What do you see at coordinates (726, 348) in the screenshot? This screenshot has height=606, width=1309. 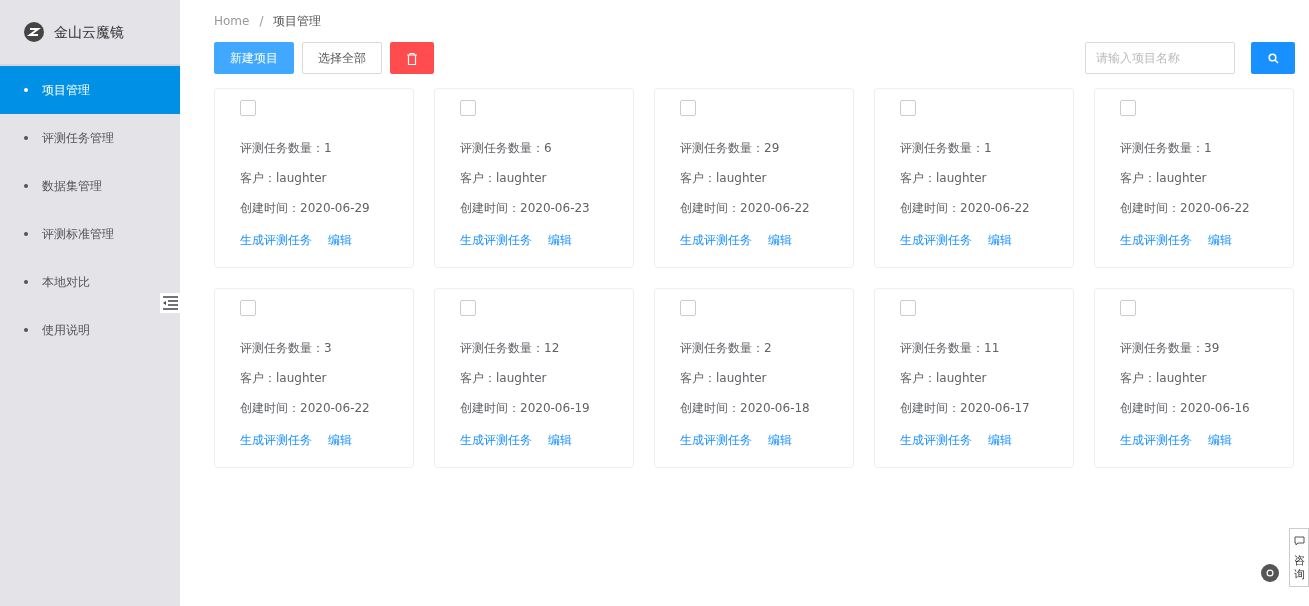 I see `task-count: 评测任务数量：2` at bounding box center [726, 348].